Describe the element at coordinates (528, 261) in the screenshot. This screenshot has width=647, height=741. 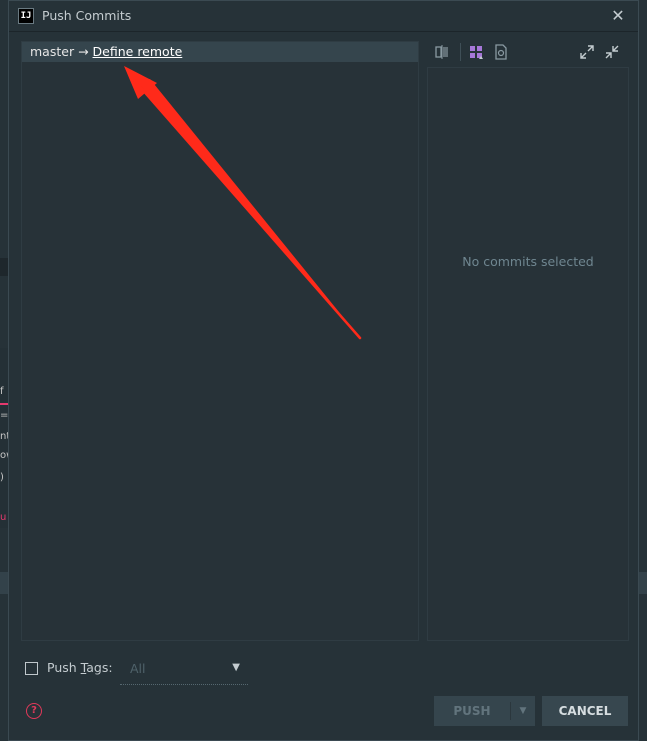
I see `empty-details-message: No commits selected` at that location.